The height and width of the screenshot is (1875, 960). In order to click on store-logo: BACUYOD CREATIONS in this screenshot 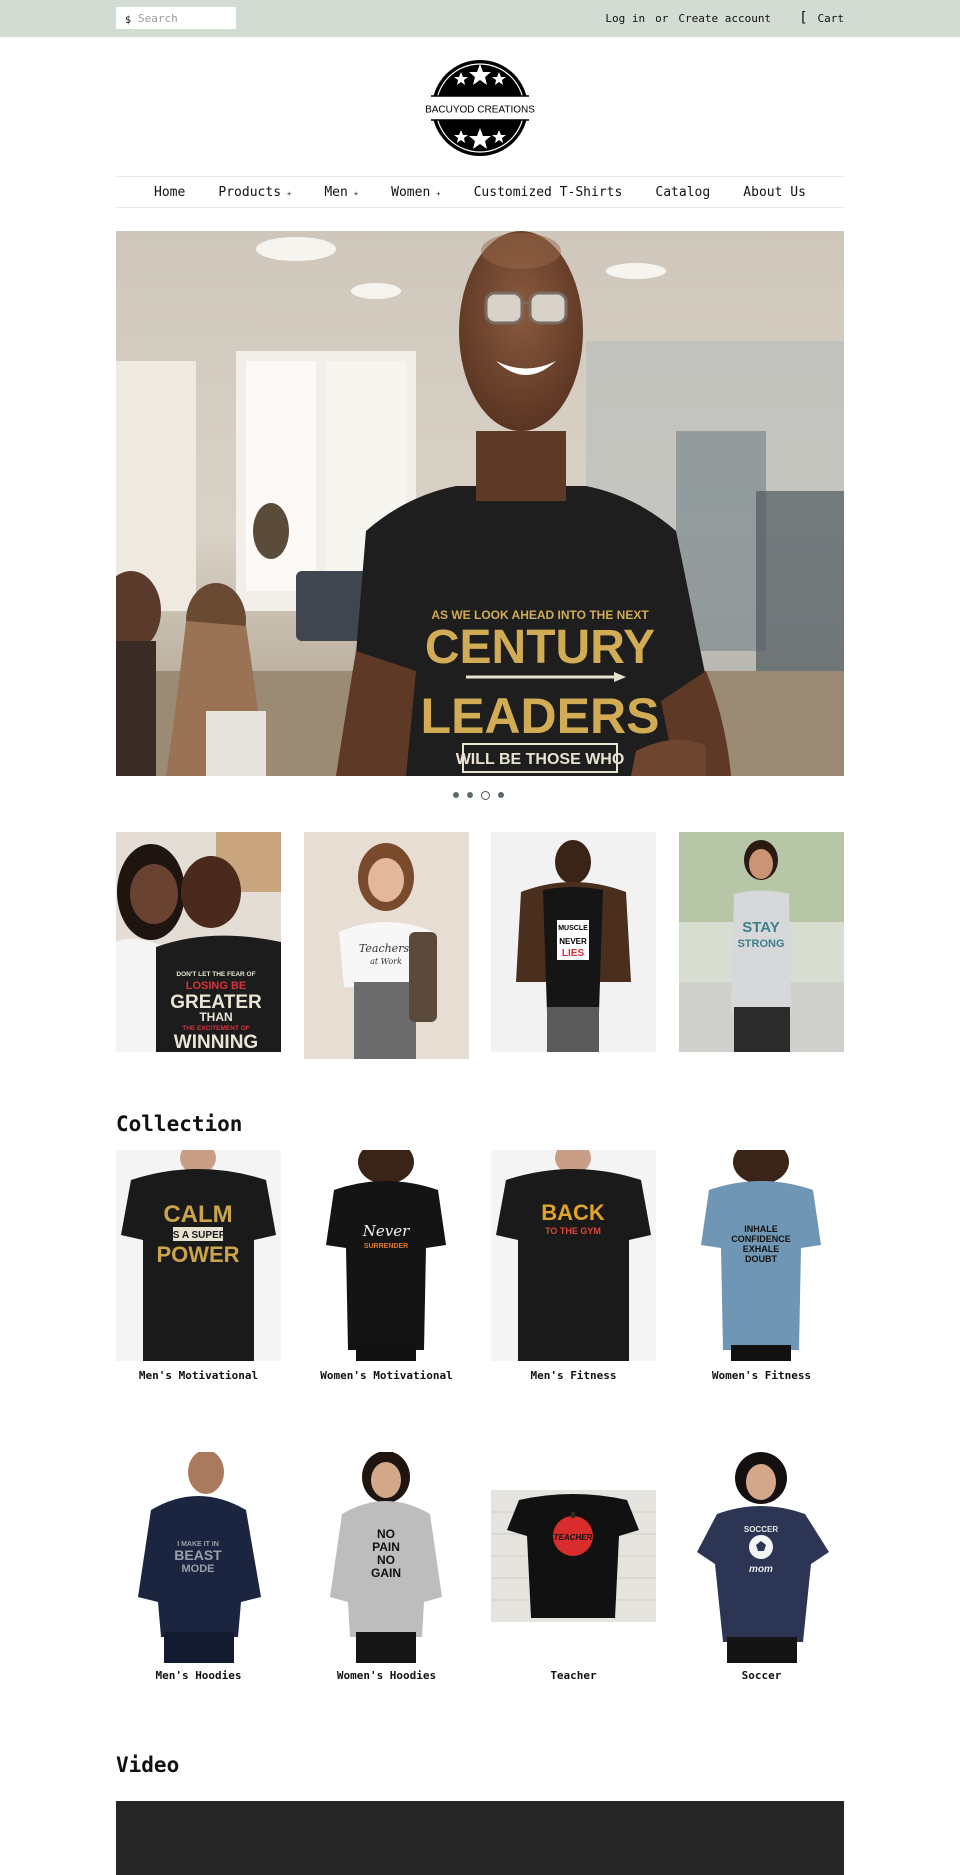, I will do `click(480, 108)`.